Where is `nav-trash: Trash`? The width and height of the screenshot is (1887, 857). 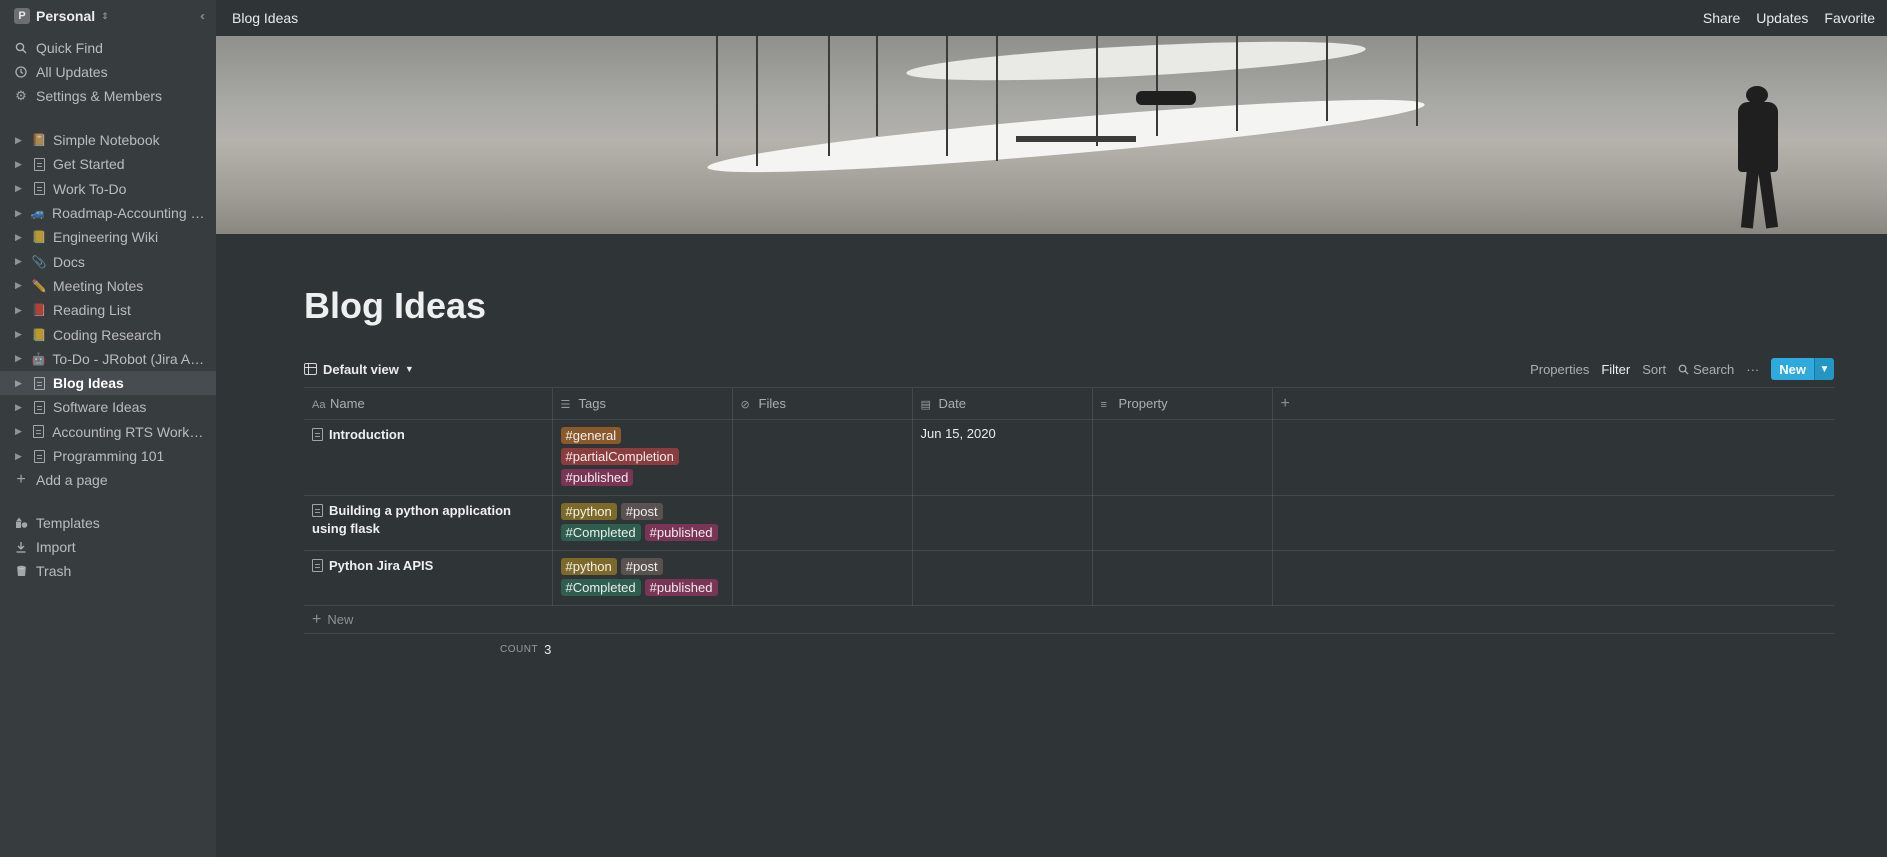 nav-trash: Trash is located at coordinates (108, 571).